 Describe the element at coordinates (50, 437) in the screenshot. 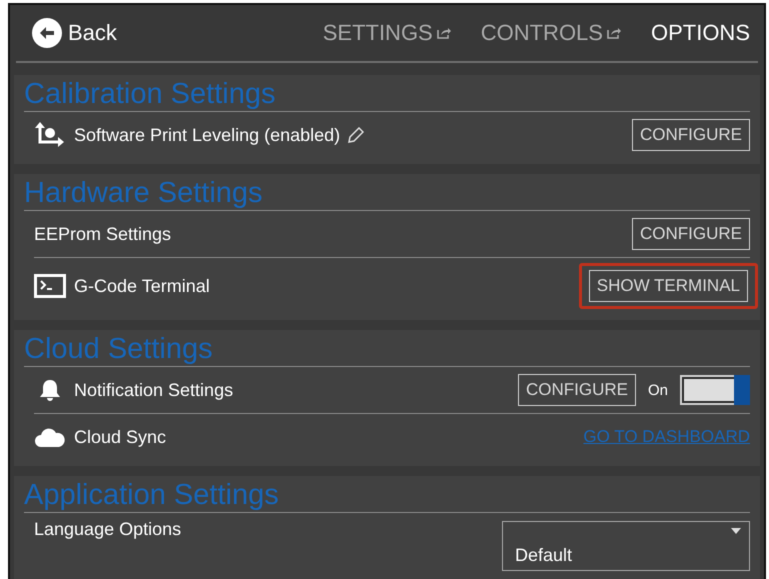

I see `cloud-icon` at that location.